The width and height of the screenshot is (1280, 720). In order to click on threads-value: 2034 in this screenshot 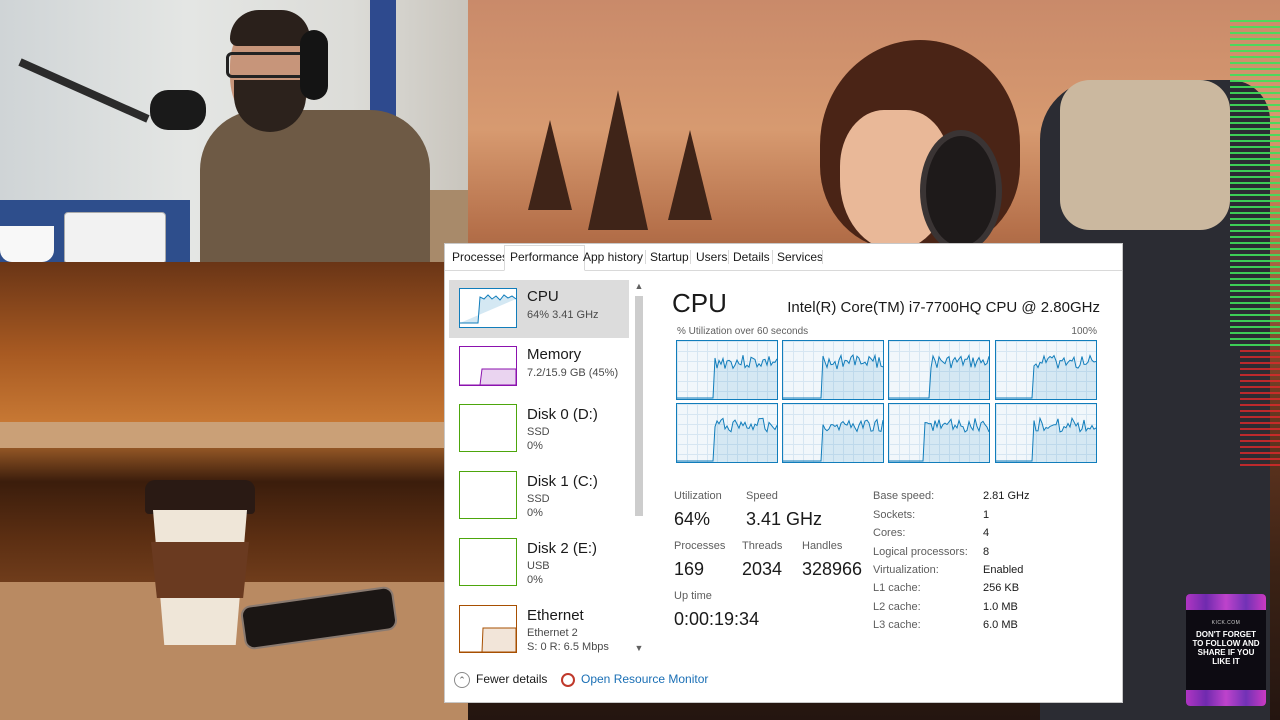, I will do `click(762, 569)`.